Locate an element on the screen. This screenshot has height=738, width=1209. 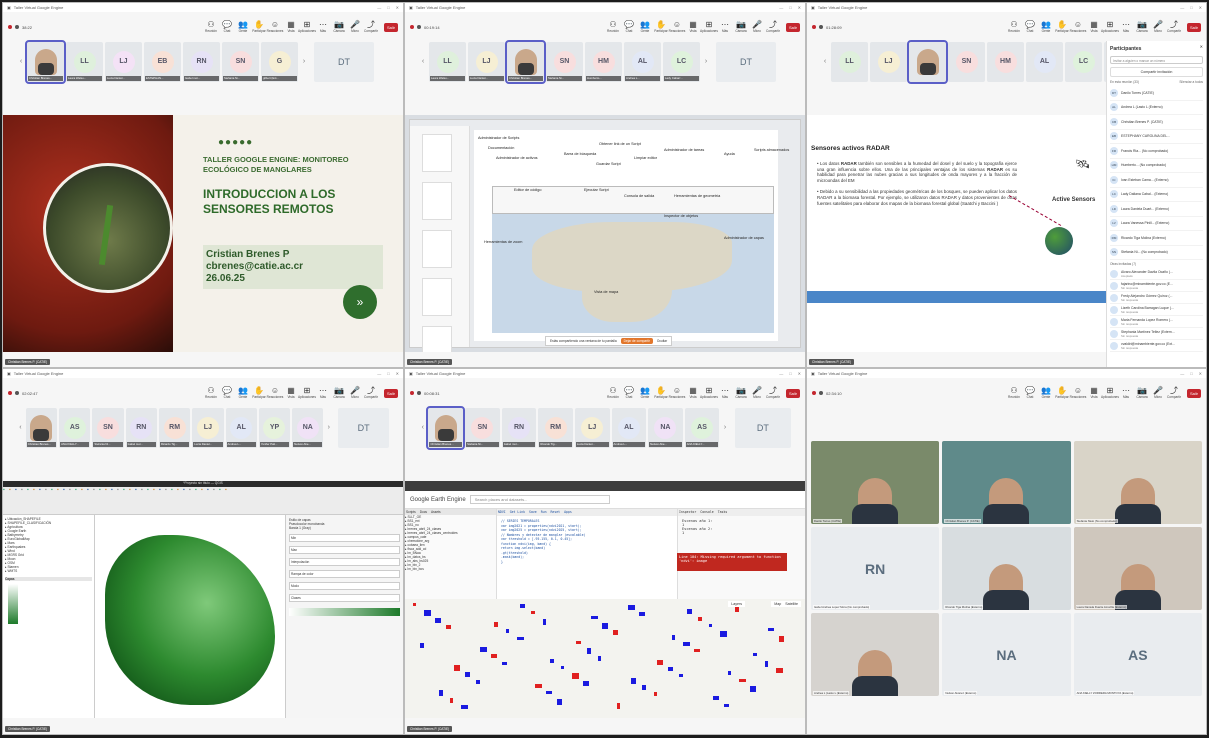
participant-row: FR Francis Ria... (No comprobado) is located at coordinates (1156, 151).